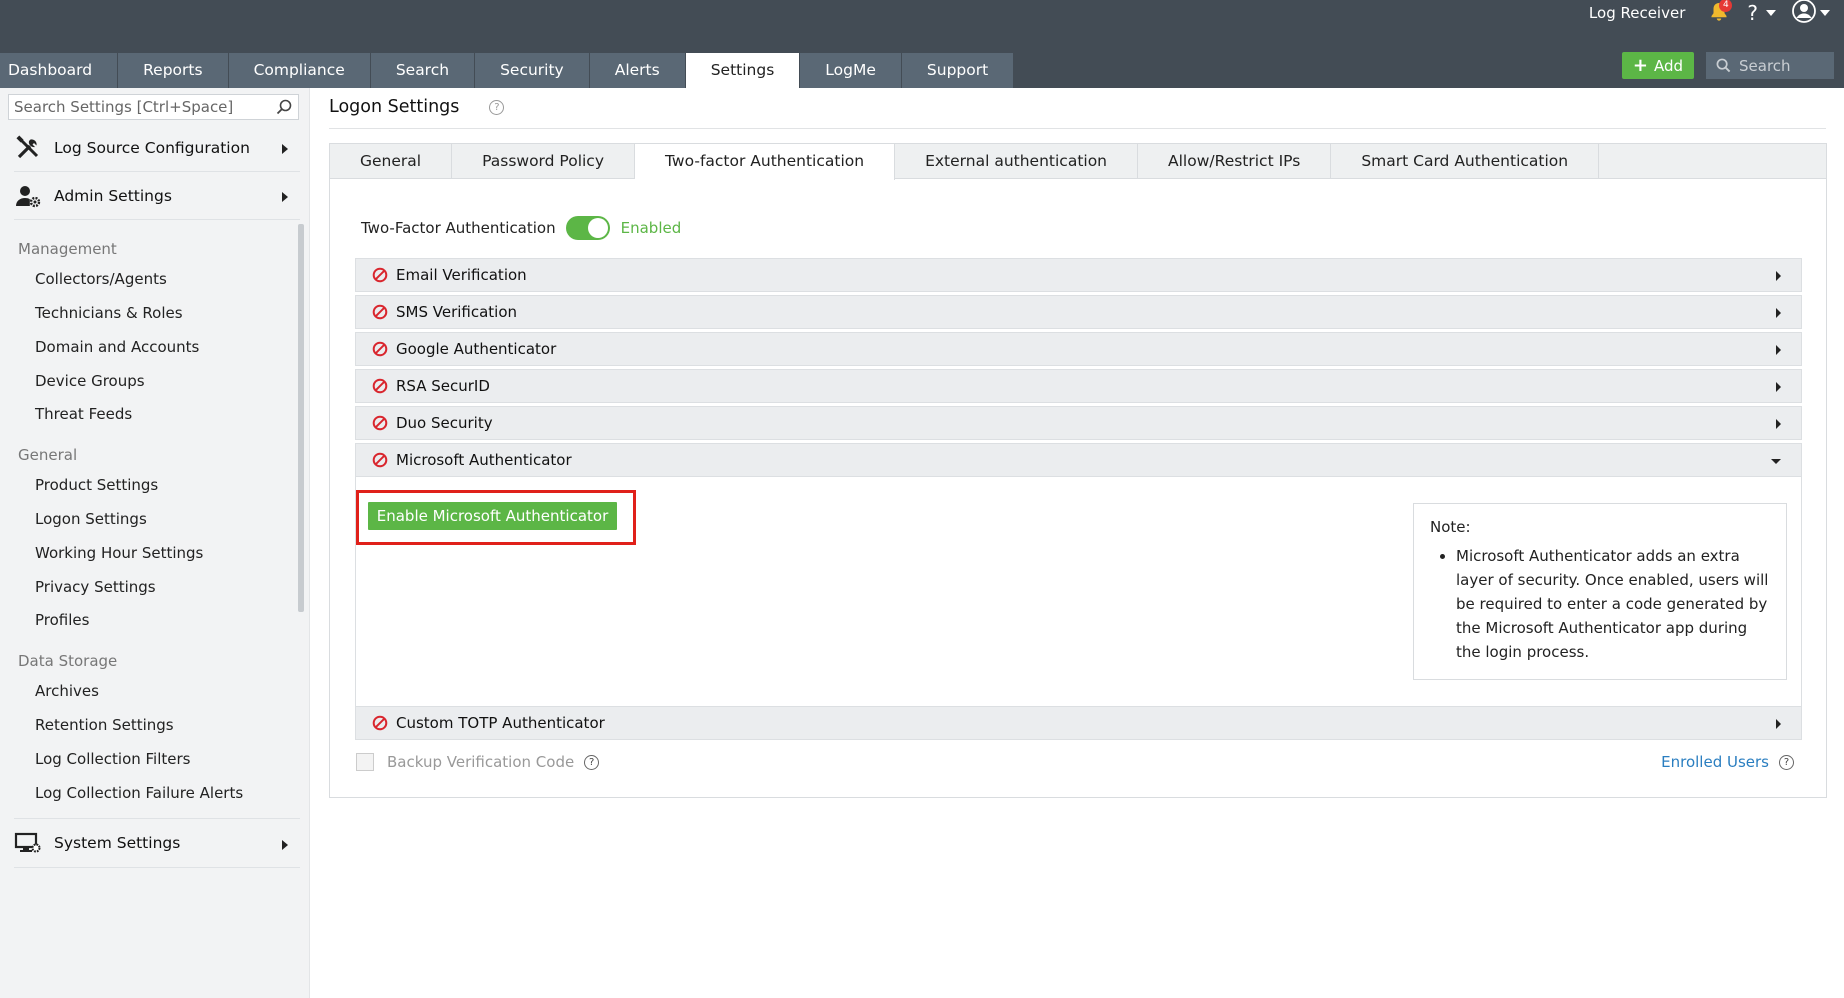 This screenshot has height=998, width=1844. What do you see at coordinates (637, 70) in the screenshot?
I see `tab-alerts: Alerts` at bounding box center [637, 70].